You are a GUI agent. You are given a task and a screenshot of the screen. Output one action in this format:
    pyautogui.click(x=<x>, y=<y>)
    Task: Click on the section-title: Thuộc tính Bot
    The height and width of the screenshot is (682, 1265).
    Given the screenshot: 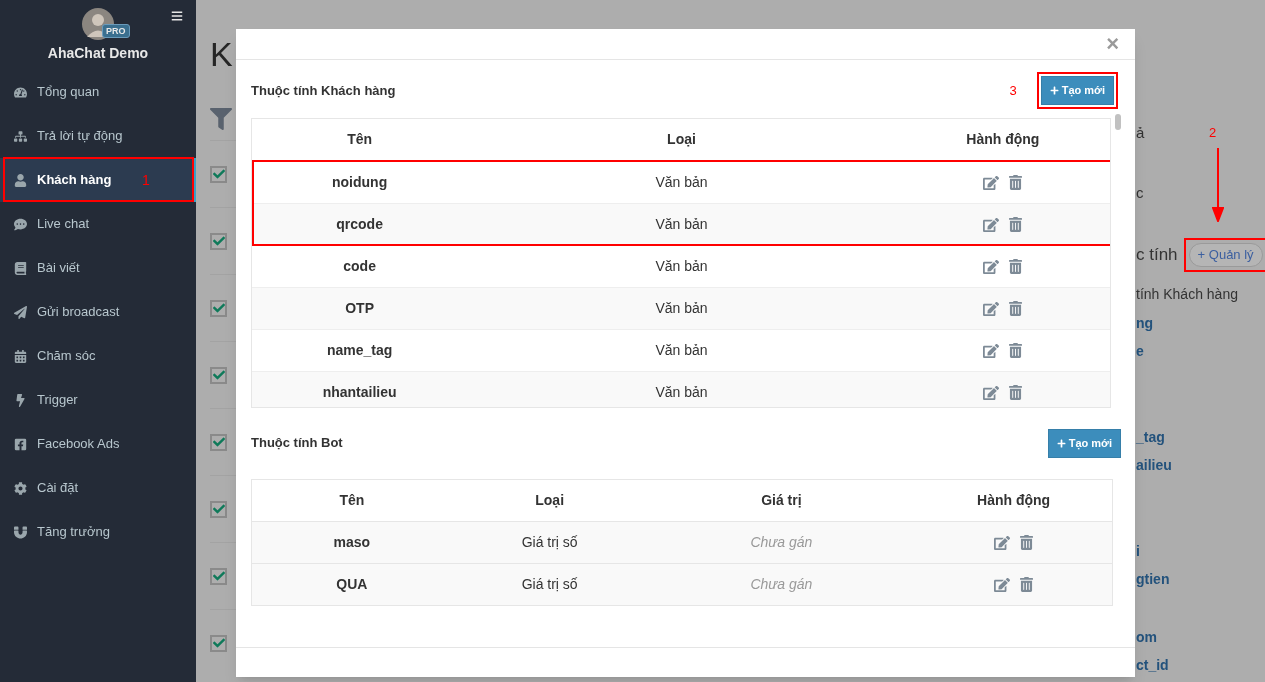 What is the action you would take?
    pyautogui.click(x=297, y=443)
    